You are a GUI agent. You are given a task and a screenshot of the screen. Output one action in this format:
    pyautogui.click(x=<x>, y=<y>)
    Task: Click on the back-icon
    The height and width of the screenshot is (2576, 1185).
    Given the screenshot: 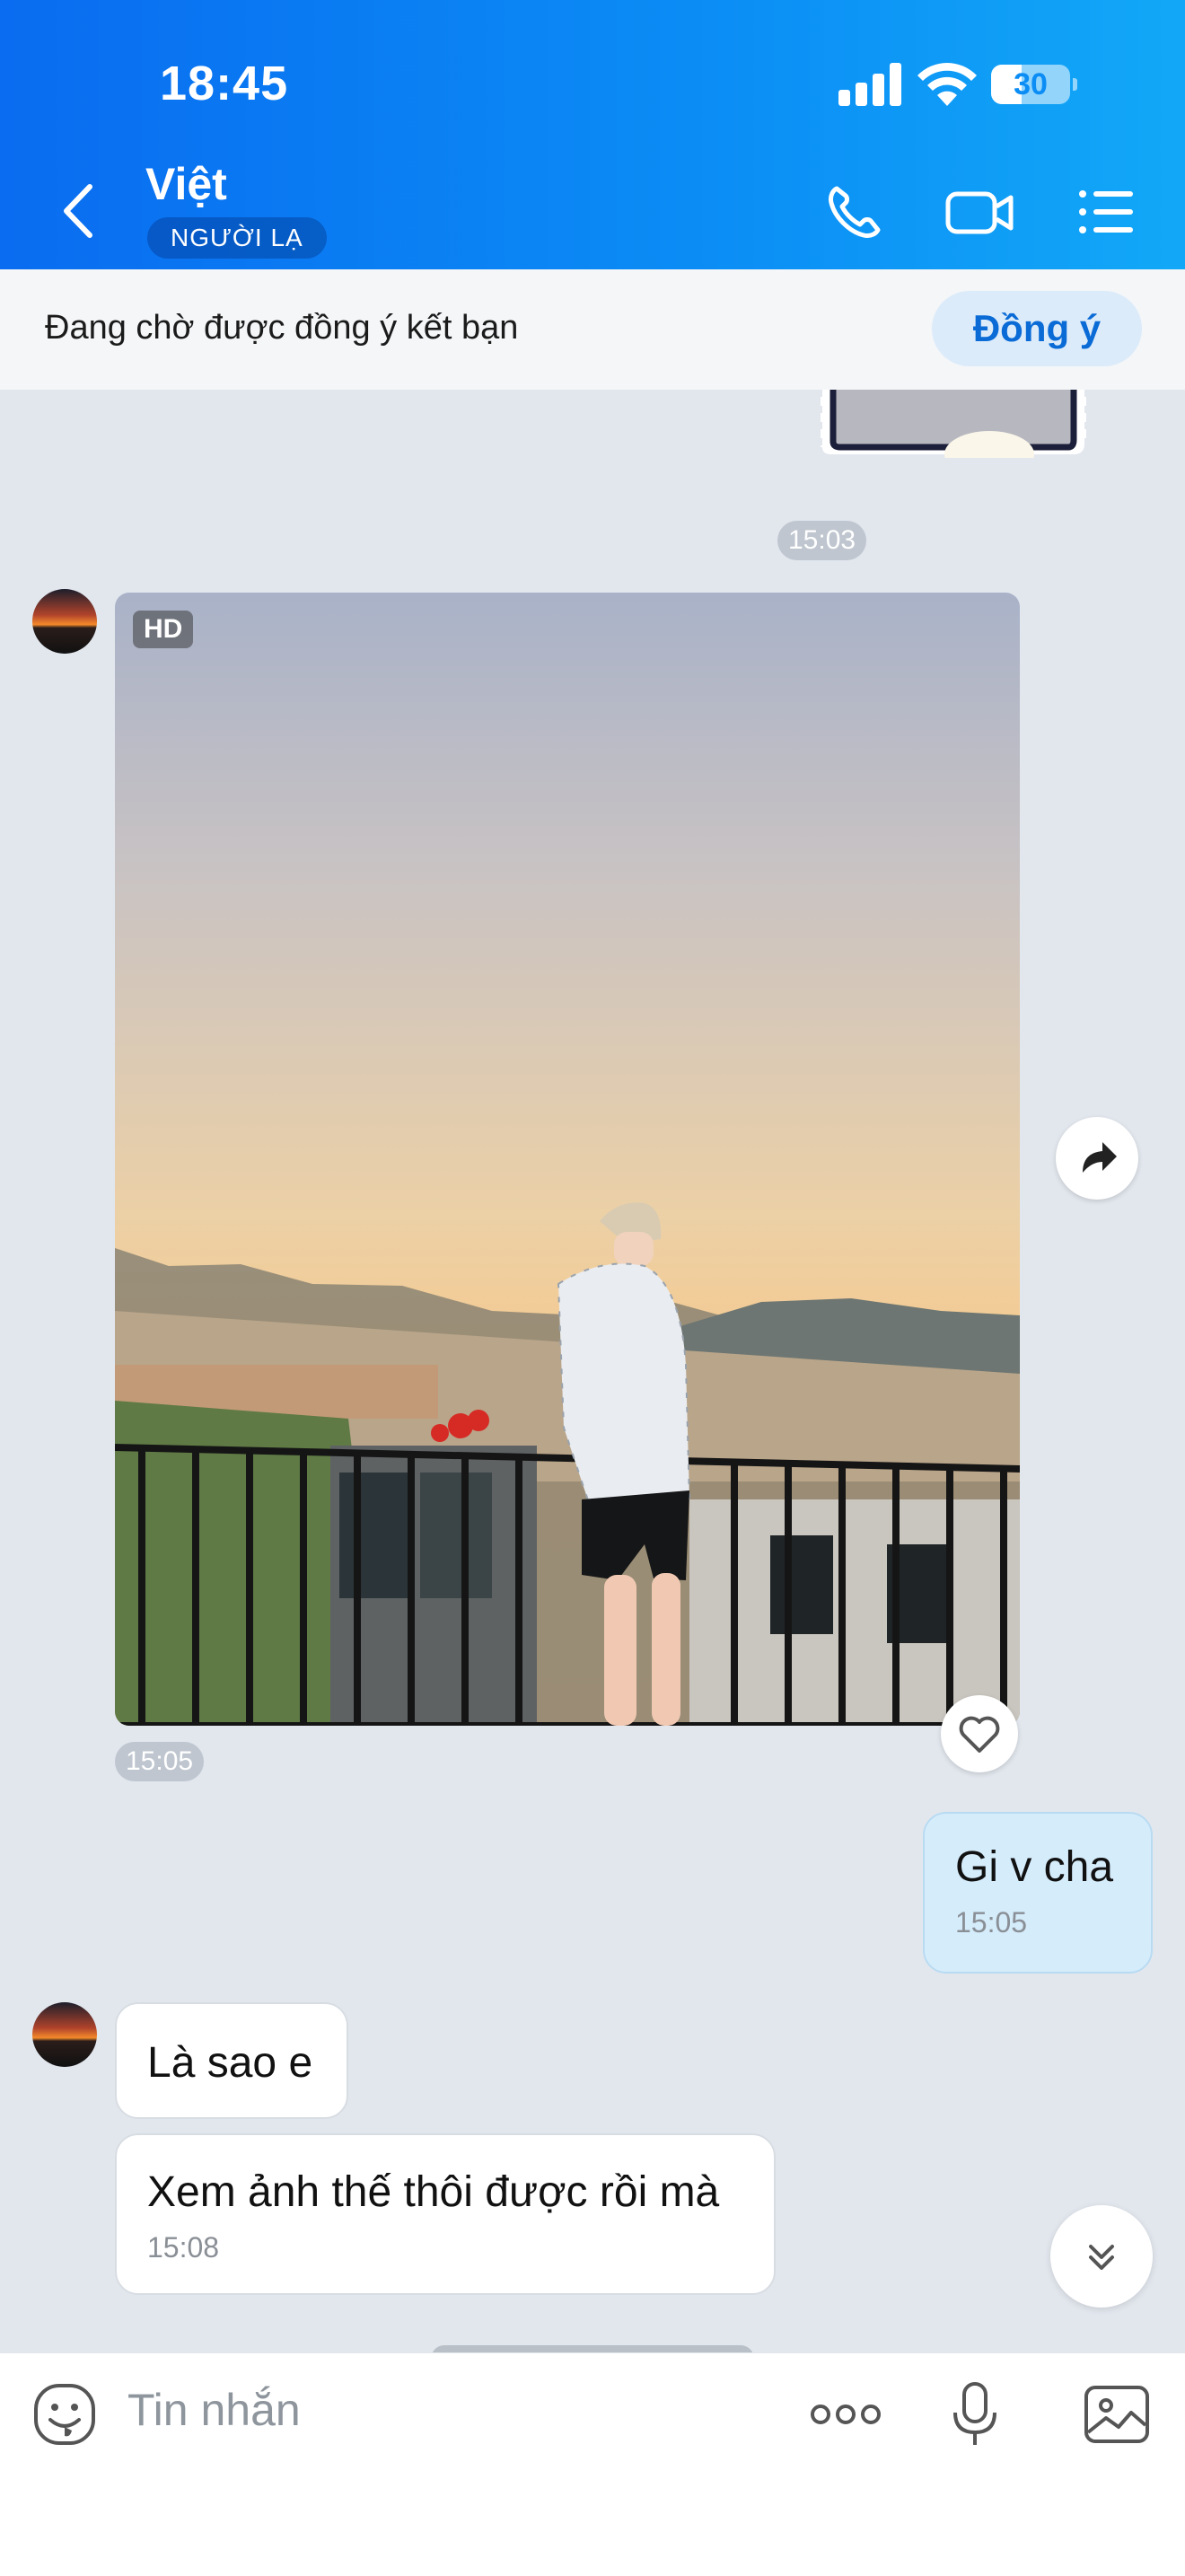 What is the action you would take?
    pyautogui.click(x=78, y=211)
    